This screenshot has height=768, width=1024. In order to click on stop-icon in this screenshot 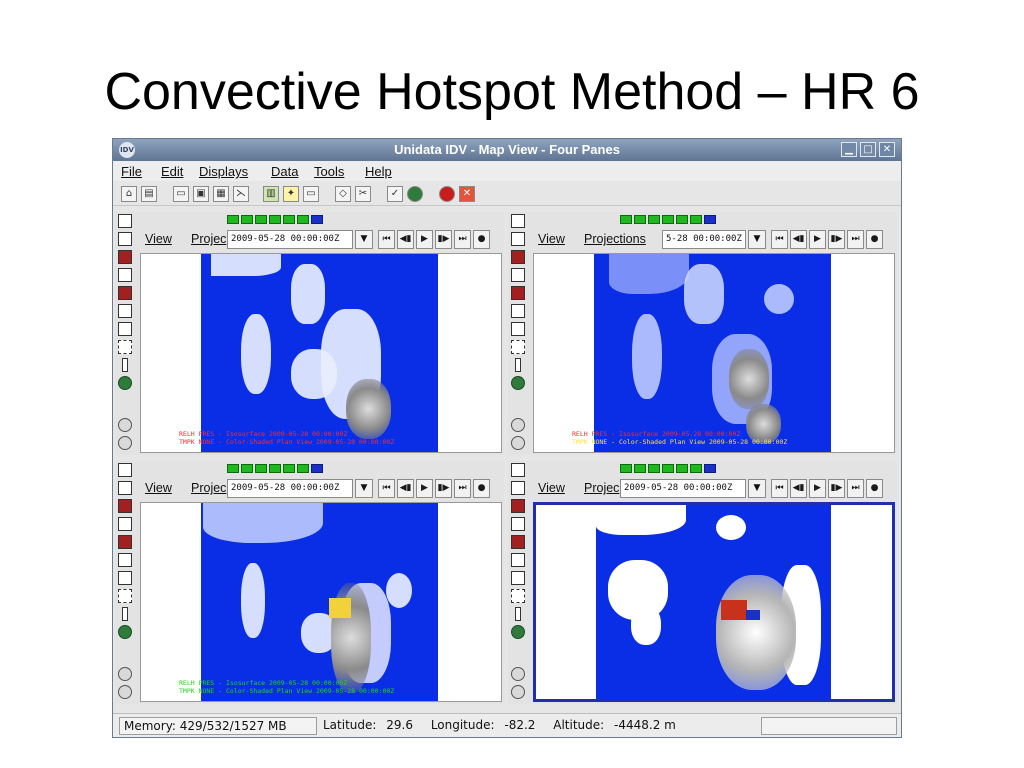, I will do `click(447, 194)`.